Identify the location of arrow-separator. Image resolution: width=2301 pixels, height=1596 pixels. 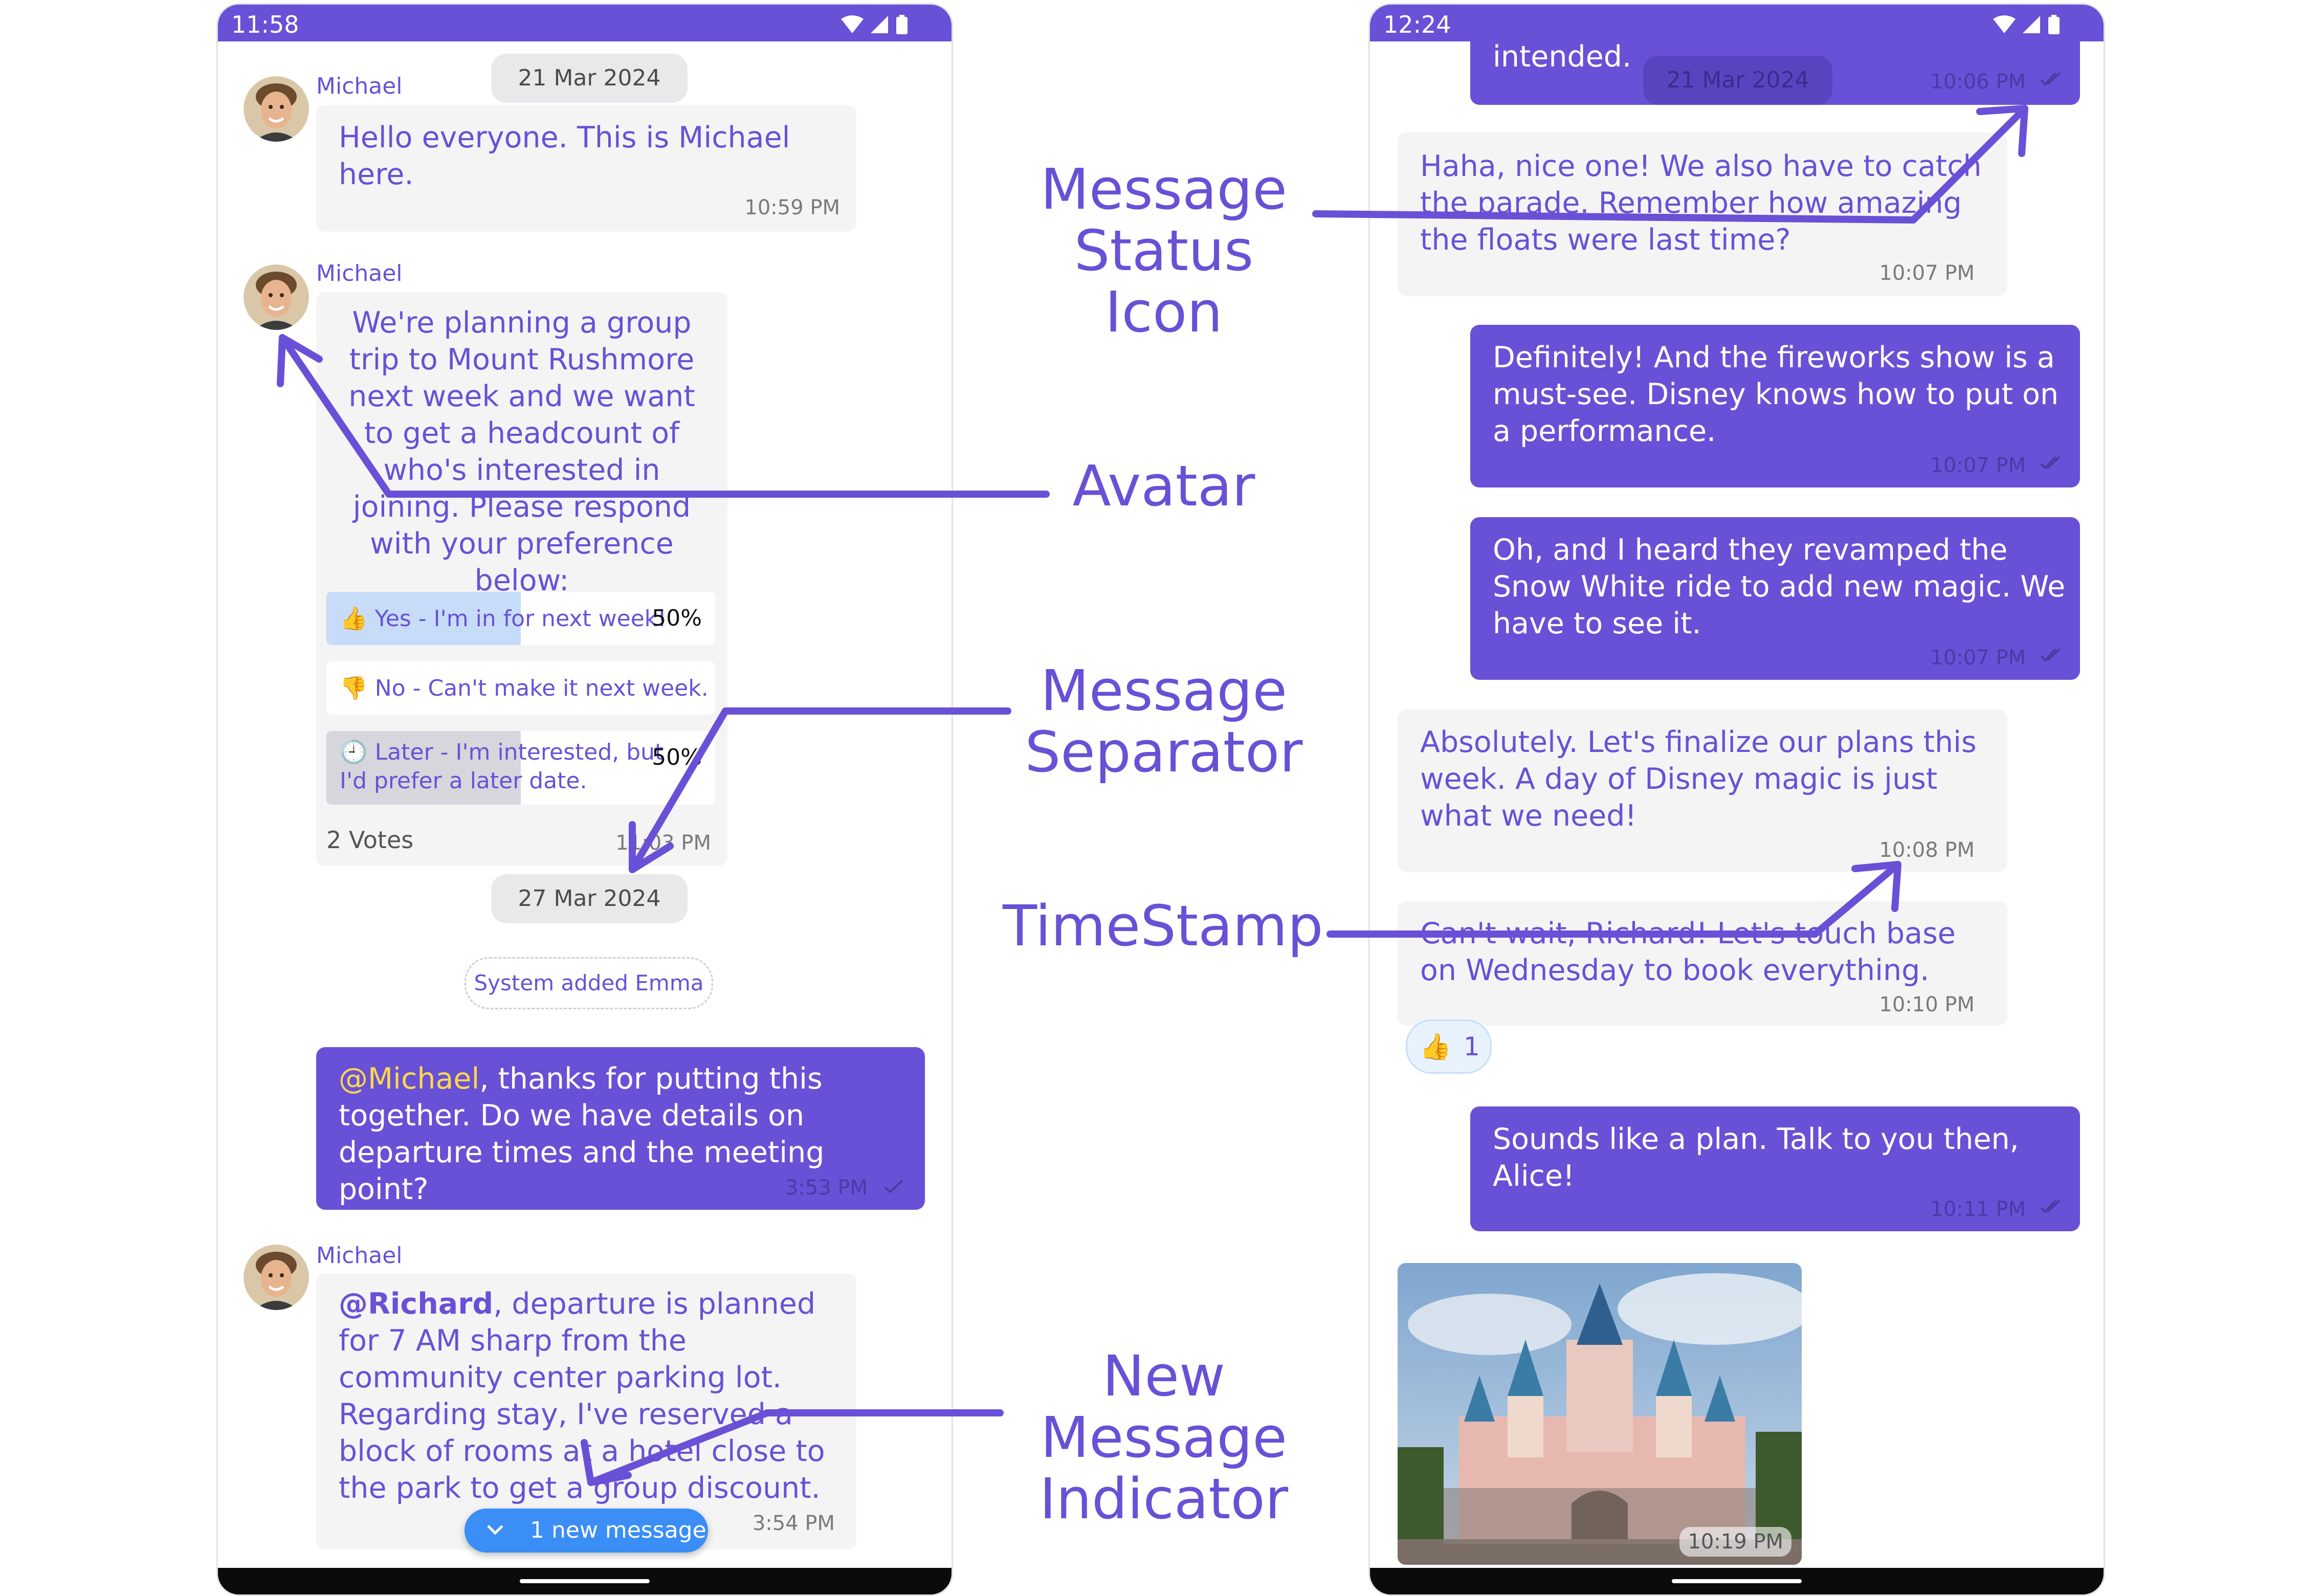
(820, 790).